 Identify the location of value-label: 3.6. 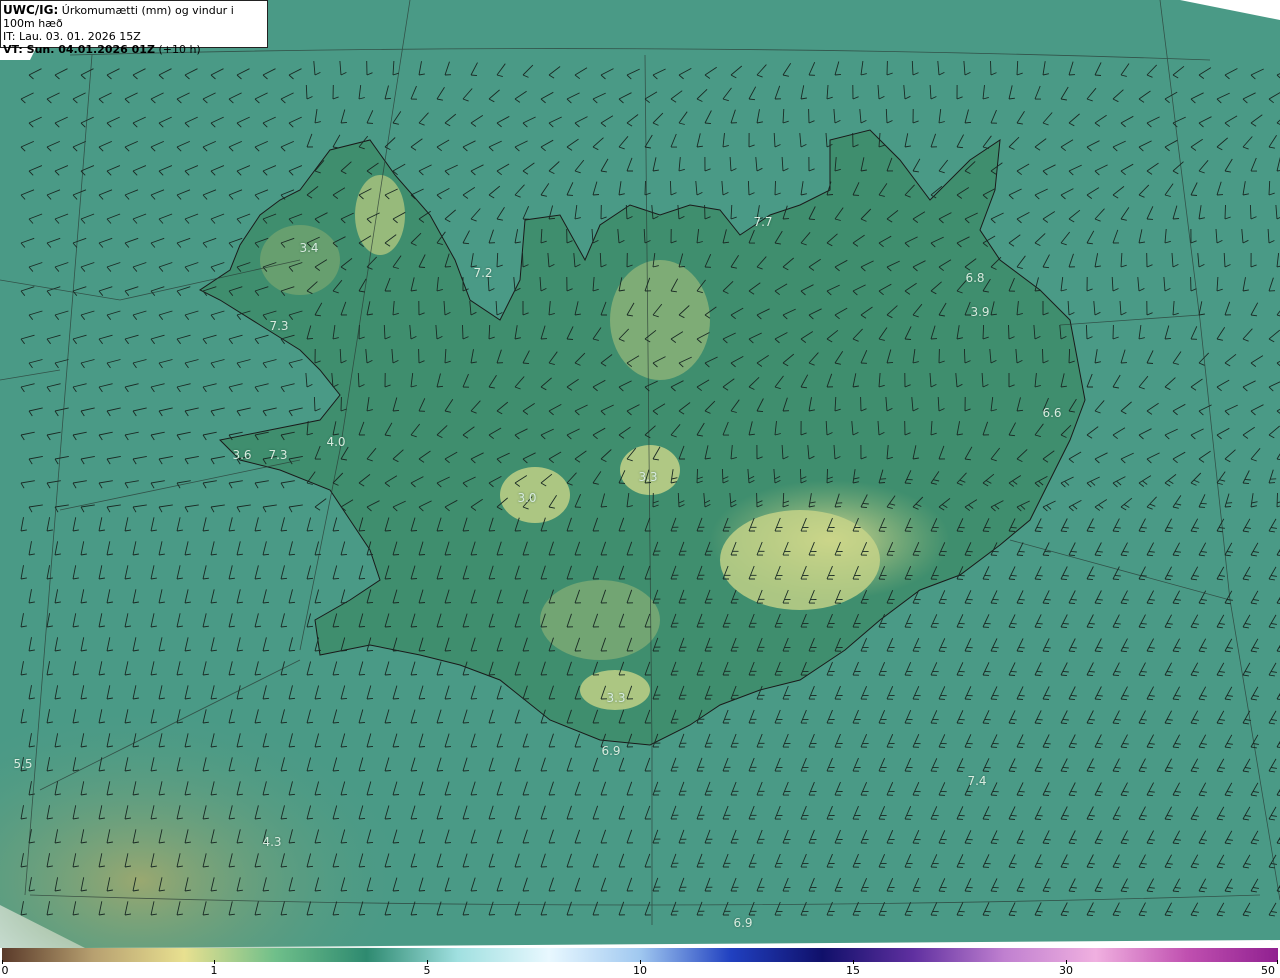
(242, 455).